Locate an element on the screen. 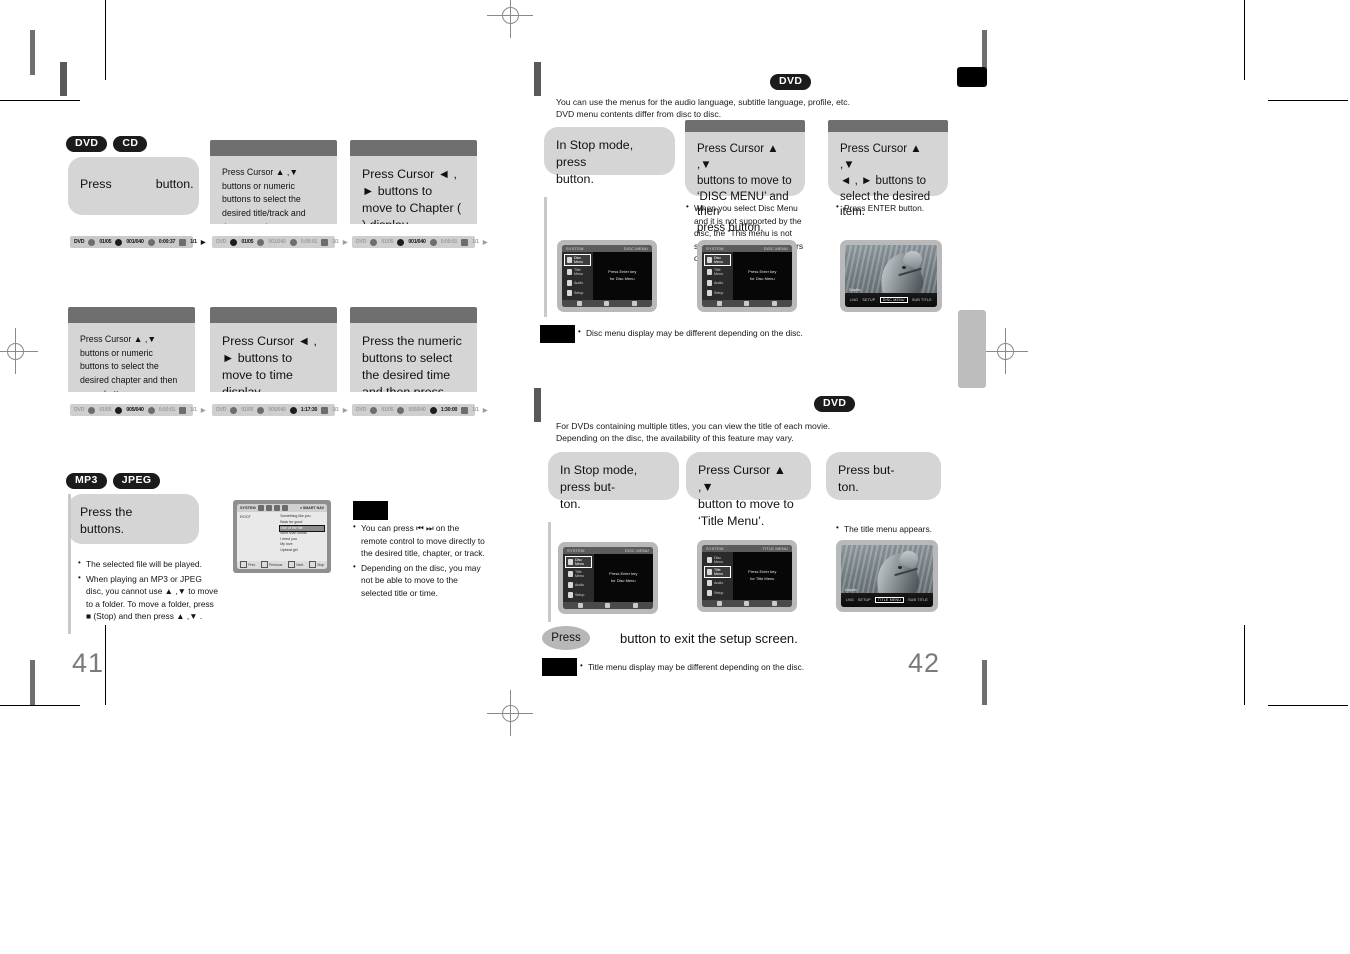 This screenshot has width=1350, height=954. osd-time: 1:30:00 is located at coordinates (449, 410).